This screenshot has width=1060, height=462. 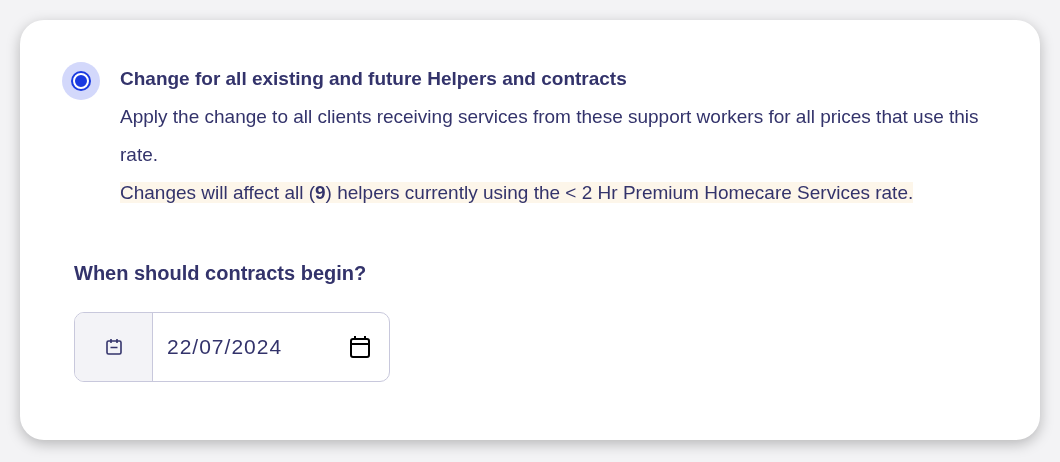 What do you see at coordinates (81, 81) in the screenshot?
I see `radio-button` at bounding box center [81, 81].